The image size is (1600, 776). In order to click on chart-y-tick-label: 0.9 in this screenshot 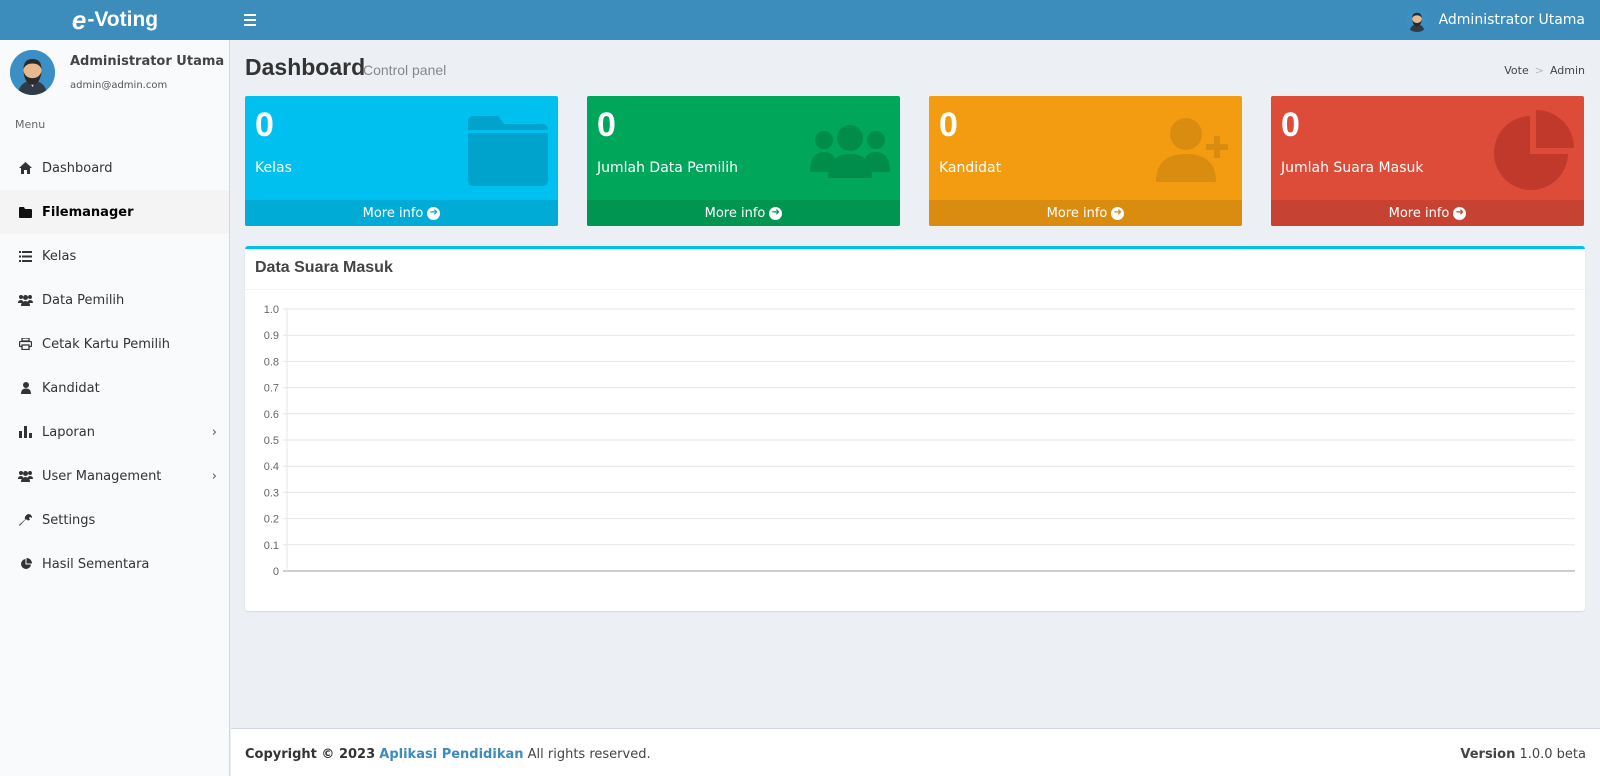, I will do `click(271, 336)`.